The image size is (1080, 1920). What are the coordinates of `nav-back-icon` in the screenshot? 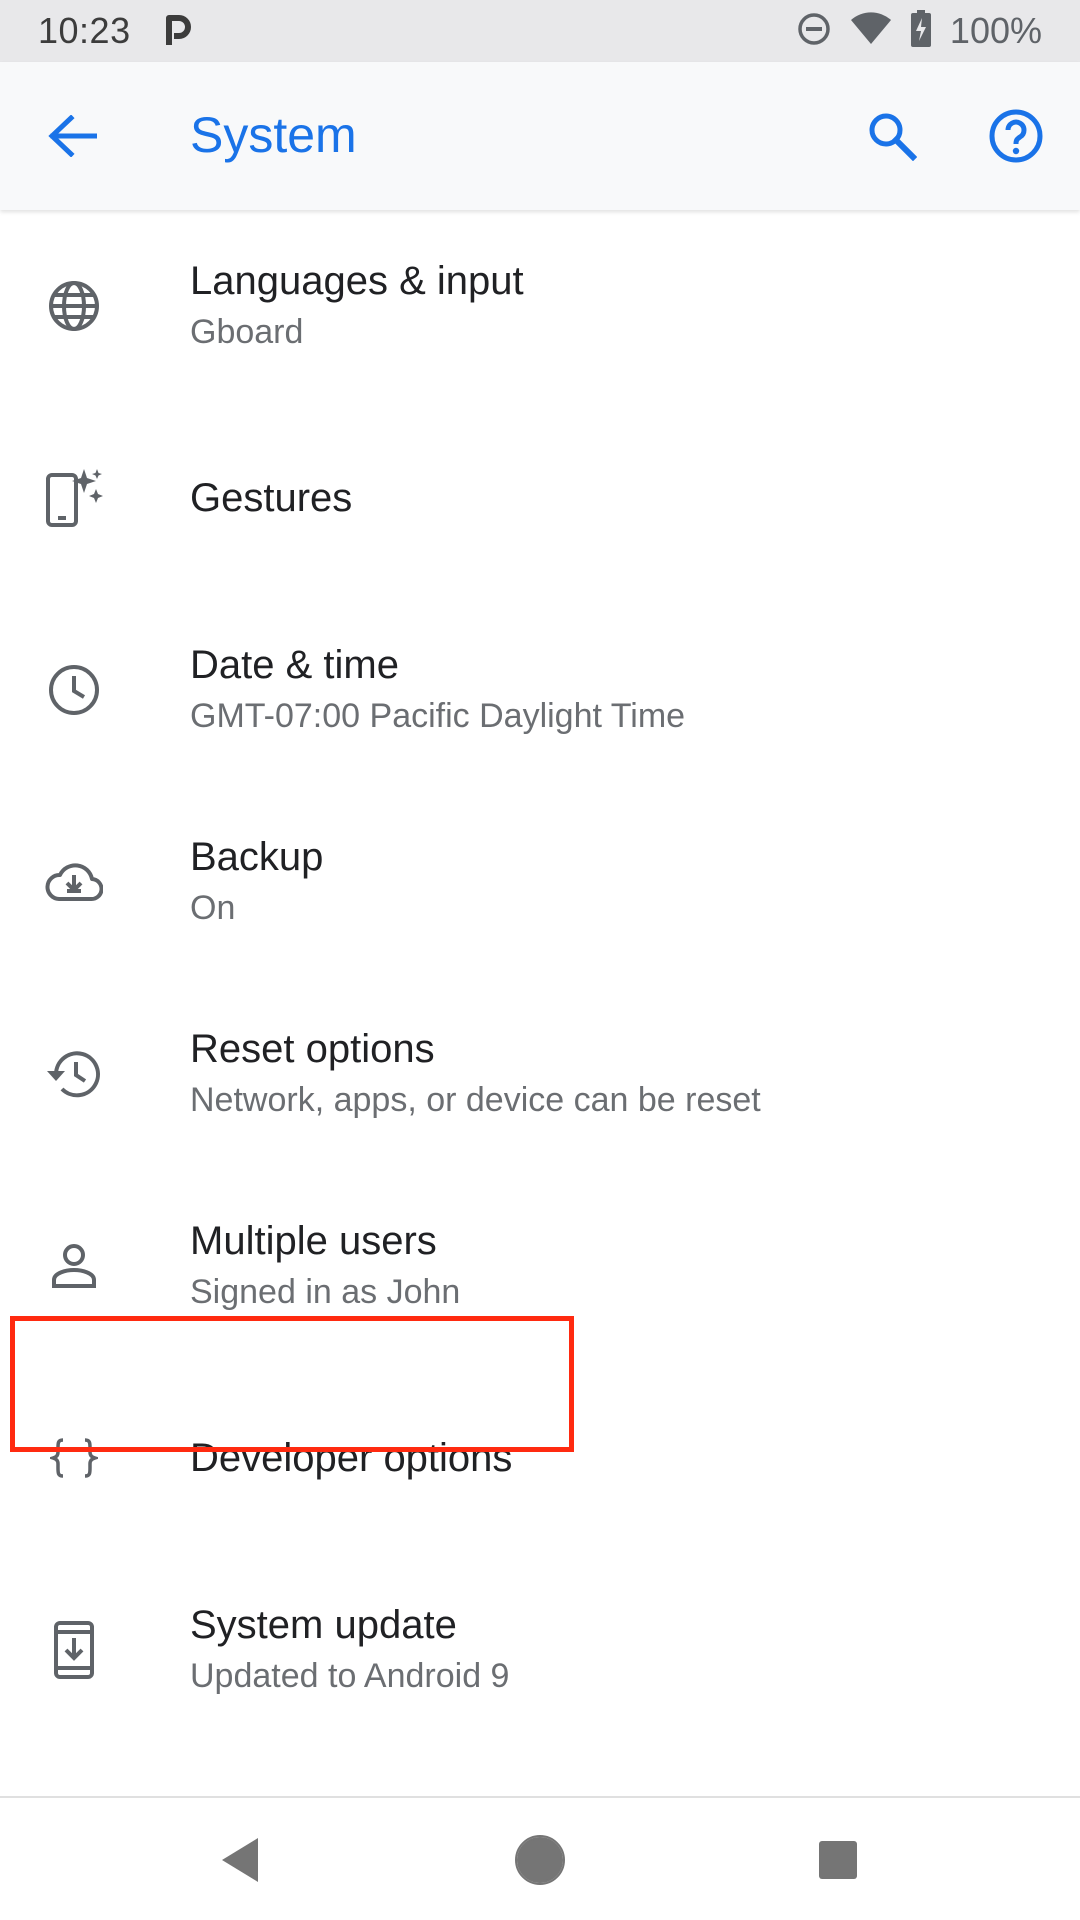 It's located at (240, 1860).